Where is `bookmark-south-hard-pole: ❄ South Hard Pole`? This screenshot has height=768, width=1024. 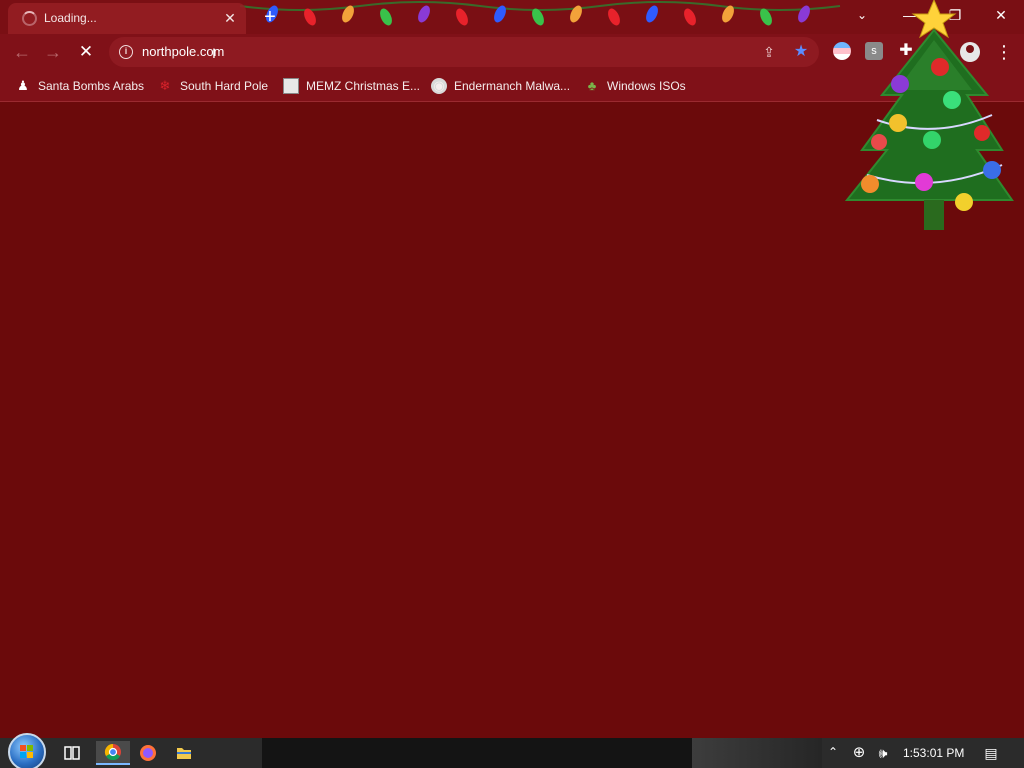
bookmark-south-hard-pole: ❄ South Hard Pole is located at coordinates (213, 86).